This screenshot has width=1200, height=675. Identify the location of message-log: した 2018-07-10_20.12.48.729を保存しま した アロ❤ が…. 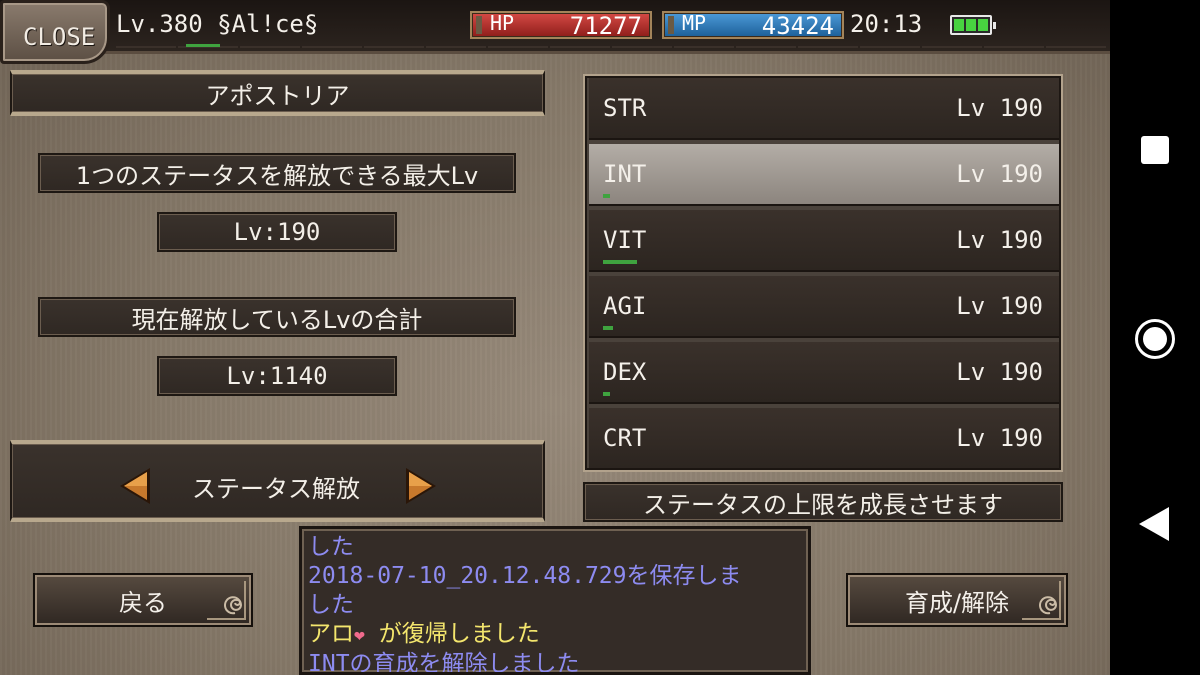
(555, 600).